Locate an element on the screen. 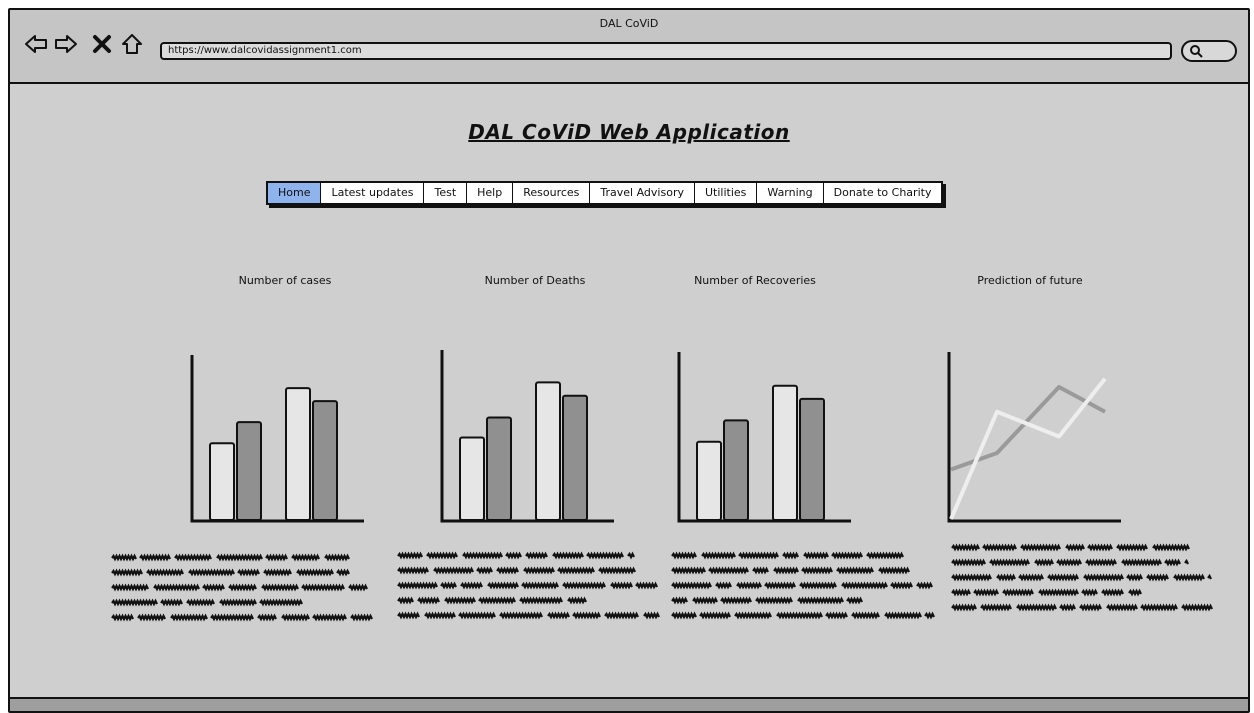  menu-item-test: Test is located at coordinates (446, 193).